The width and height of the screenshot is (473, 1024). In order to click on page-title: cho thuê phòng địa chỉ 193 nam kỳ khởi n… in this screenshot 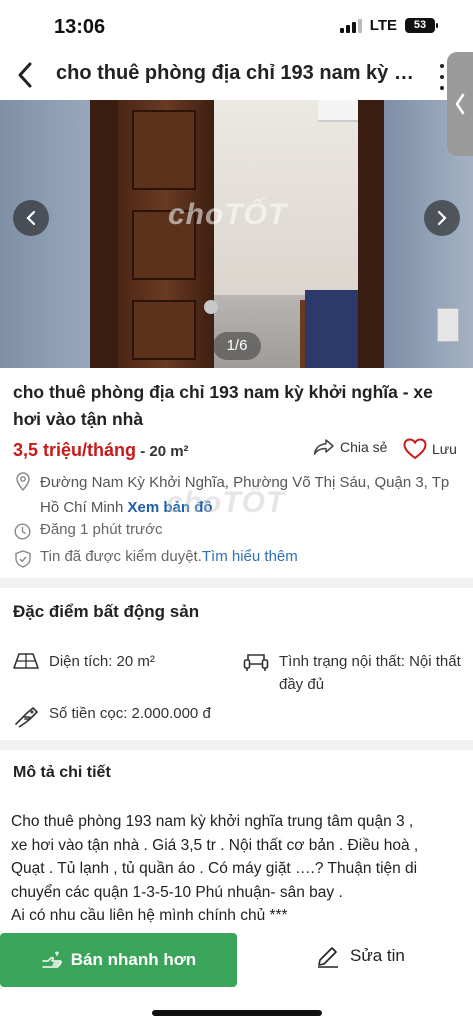, I will do `click(236, 73)`.